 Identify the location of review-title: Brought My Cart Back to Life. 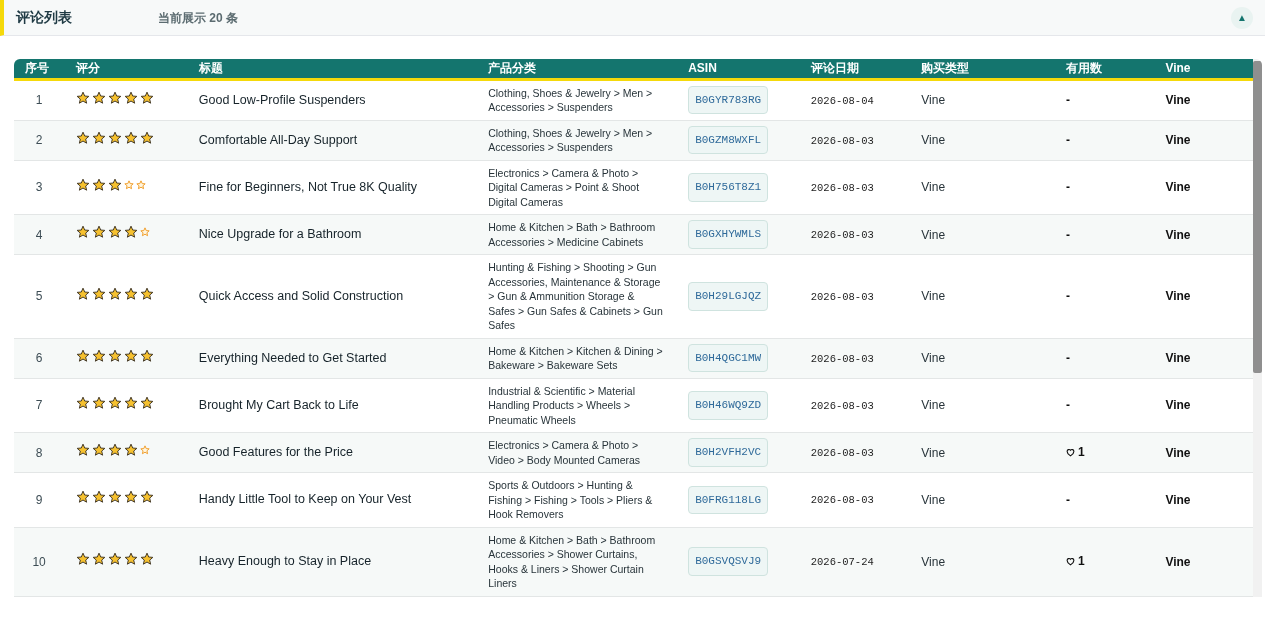
(278, 404).